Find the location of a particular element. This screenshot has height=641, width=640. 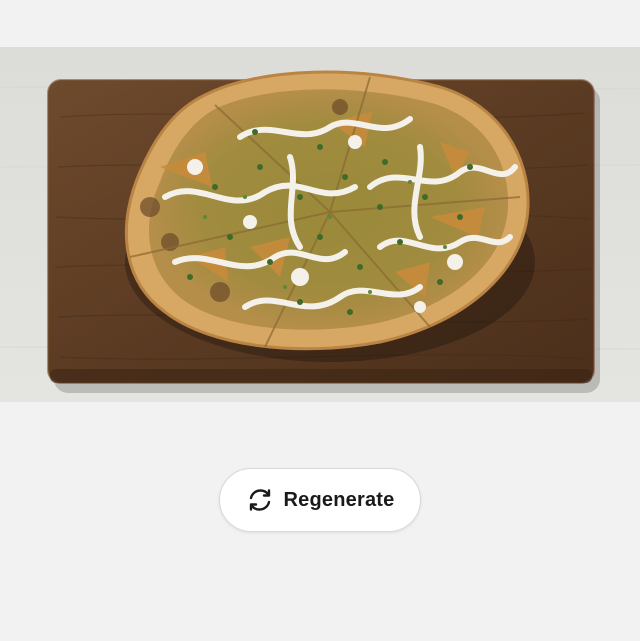

refresh-icon is located at coordinates (260, 500).